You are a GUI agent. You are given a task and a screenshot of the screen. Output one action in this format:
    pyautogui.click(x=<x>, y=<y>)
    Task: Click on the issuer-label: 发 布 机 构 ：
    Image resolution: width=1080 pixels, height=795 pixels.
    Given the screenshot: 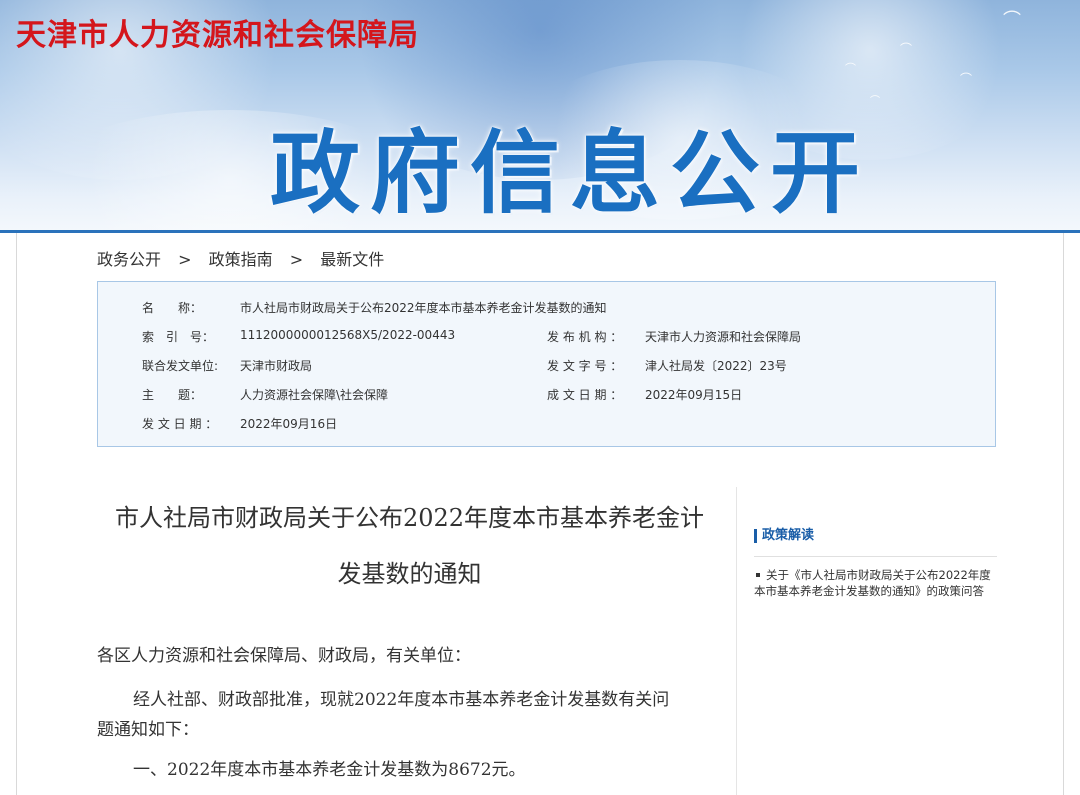 What is the action you would take?
    pyautogui.click(x=585, y=337)
    